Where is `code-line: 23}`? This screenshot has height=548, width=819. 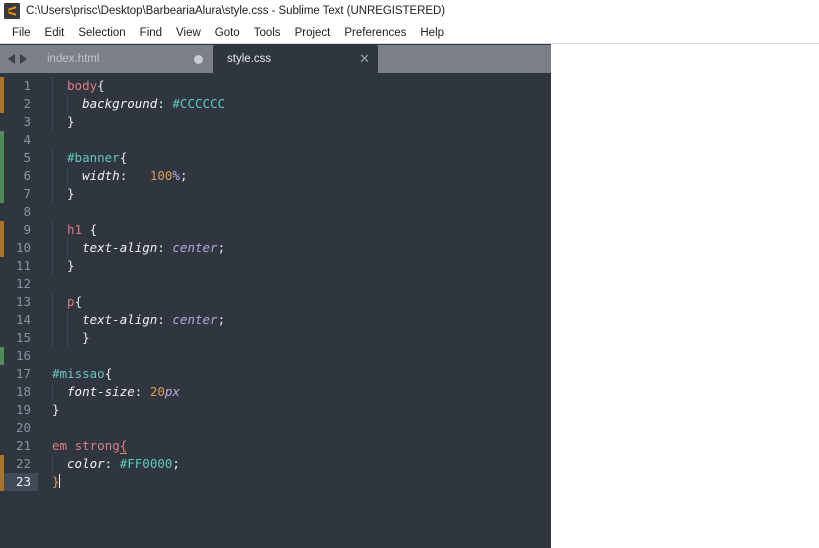
code-line: 23} is located at coordinates (275, 482).